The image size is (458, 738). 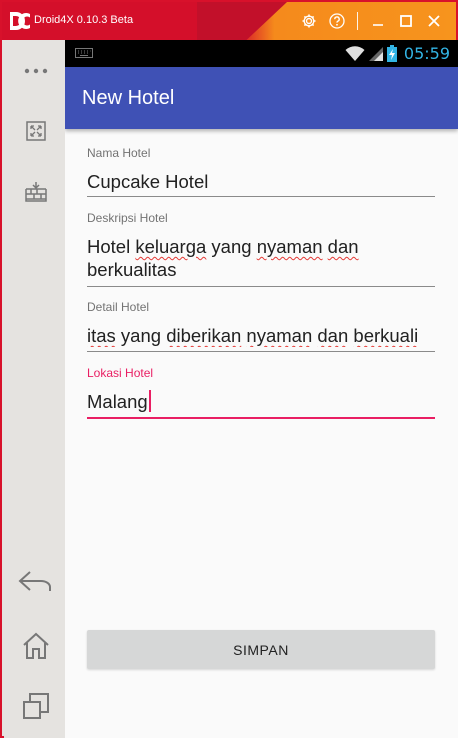 What do you see at coordinates (426, 53) in the screenshot?
I see `clock: 05:59` at bounding box center [426, 53].